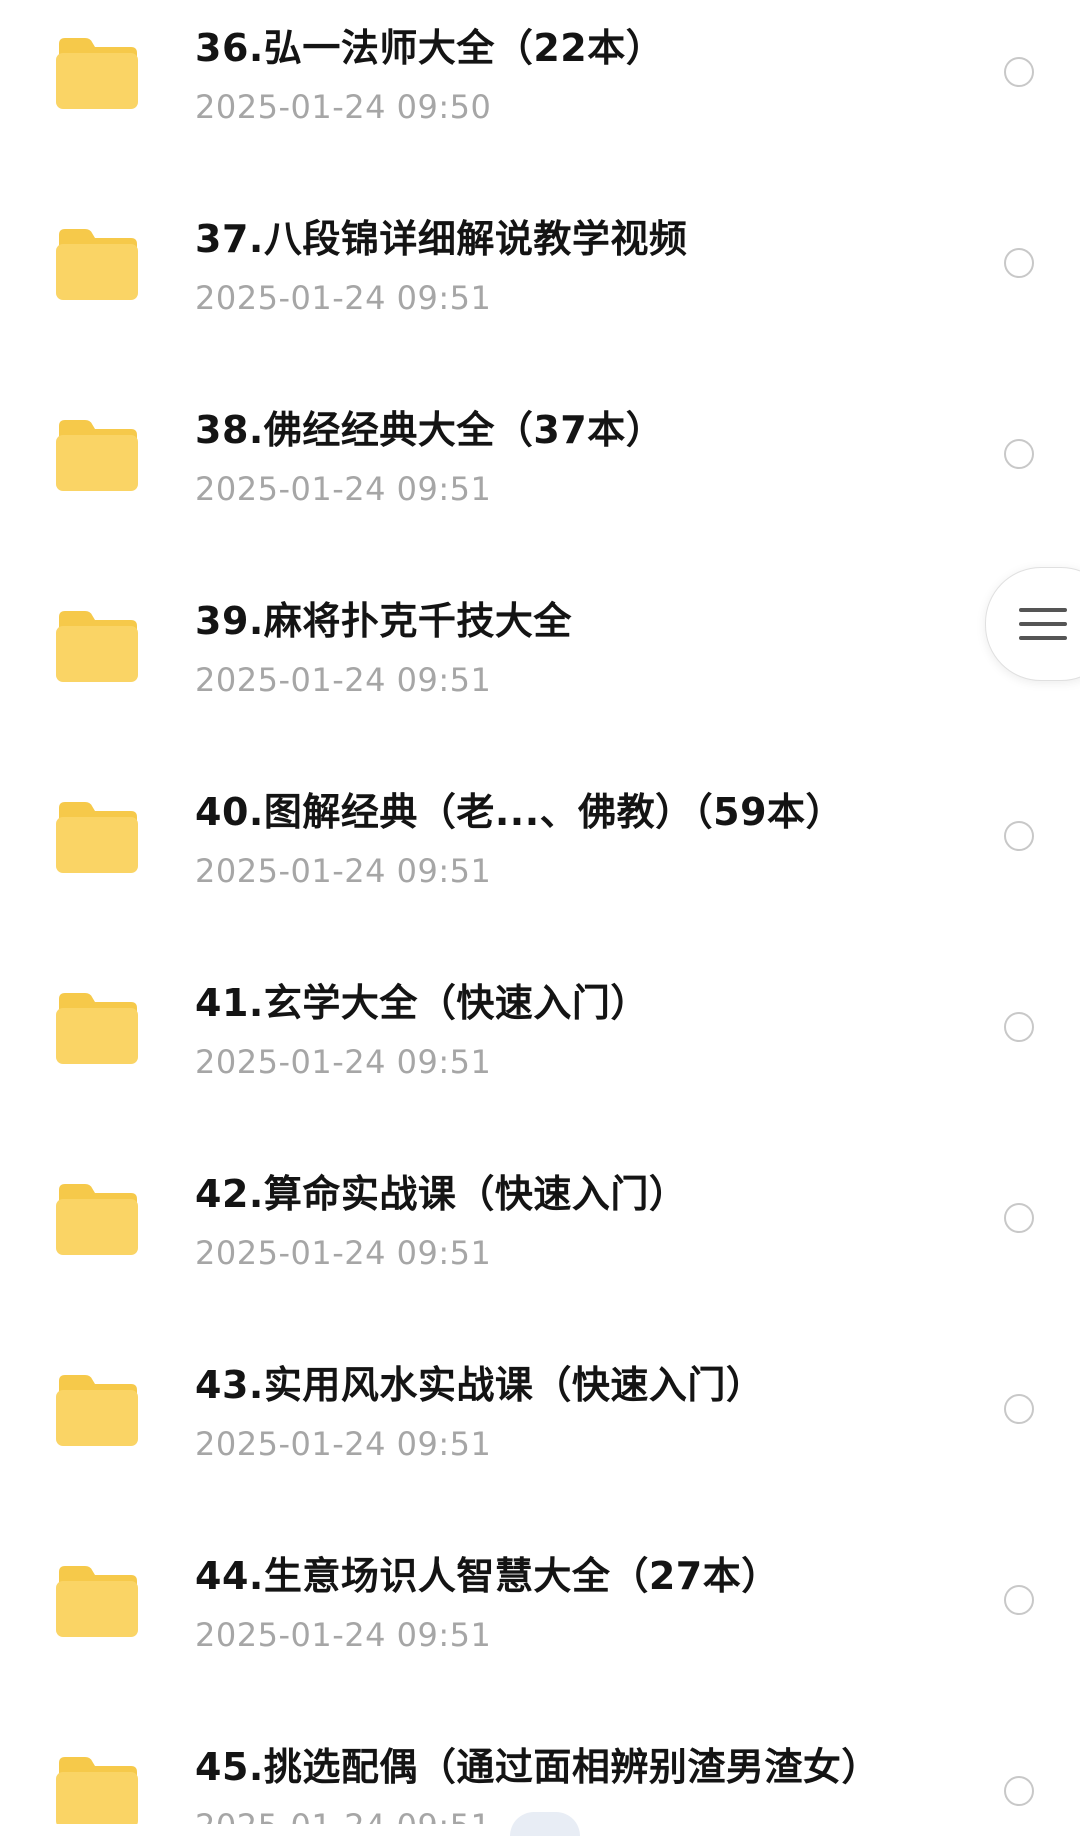 This screenshot has width=1080, height=1836. What do you see at coordinates (540, 668) in the screenshot?
I see `list-item: 39.麻将扑克千技大全 2025-01-24 09:51` at bounding box center [540, 668].